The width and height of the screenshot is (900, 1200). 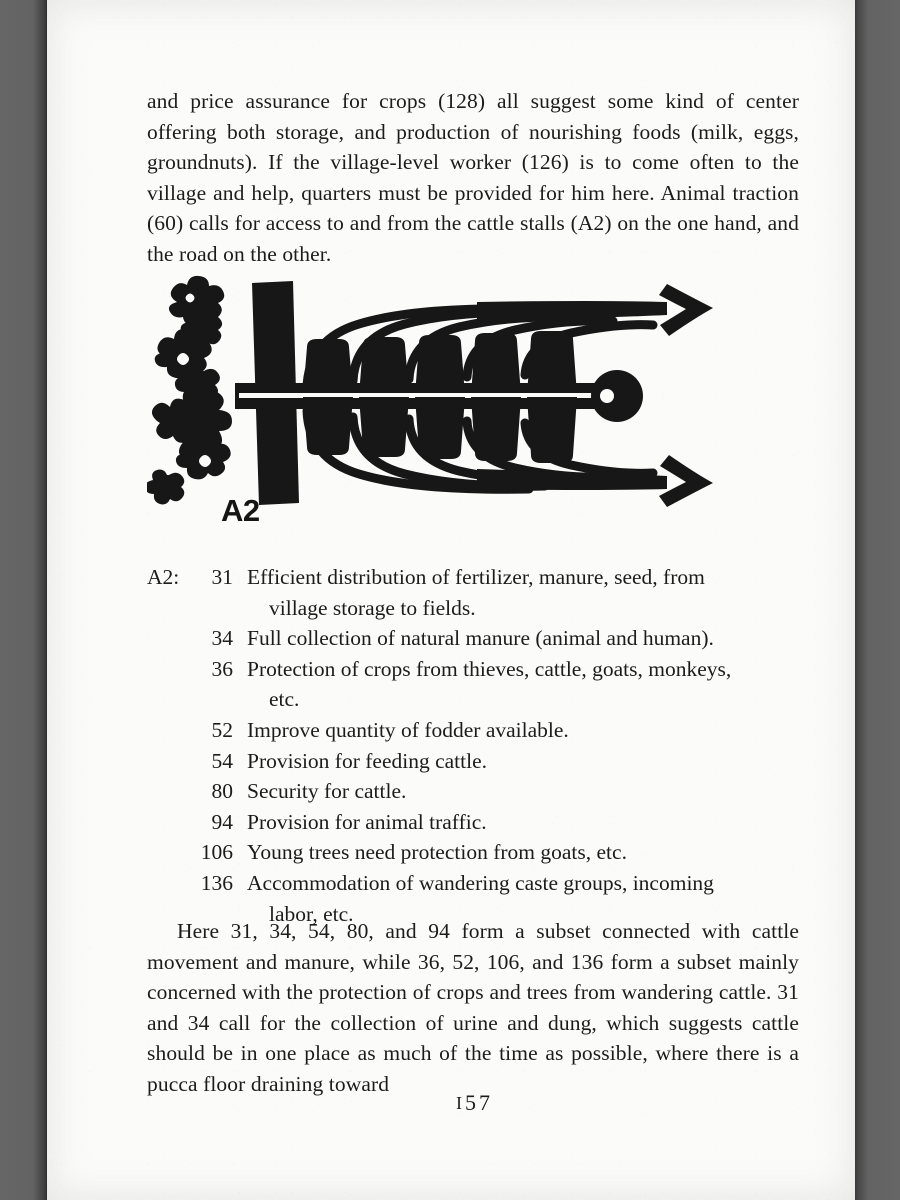 What do you see at coordinates (216, 852) in the screenshot?
I see `pattern-number: 106` at bounding box center [216, 852].